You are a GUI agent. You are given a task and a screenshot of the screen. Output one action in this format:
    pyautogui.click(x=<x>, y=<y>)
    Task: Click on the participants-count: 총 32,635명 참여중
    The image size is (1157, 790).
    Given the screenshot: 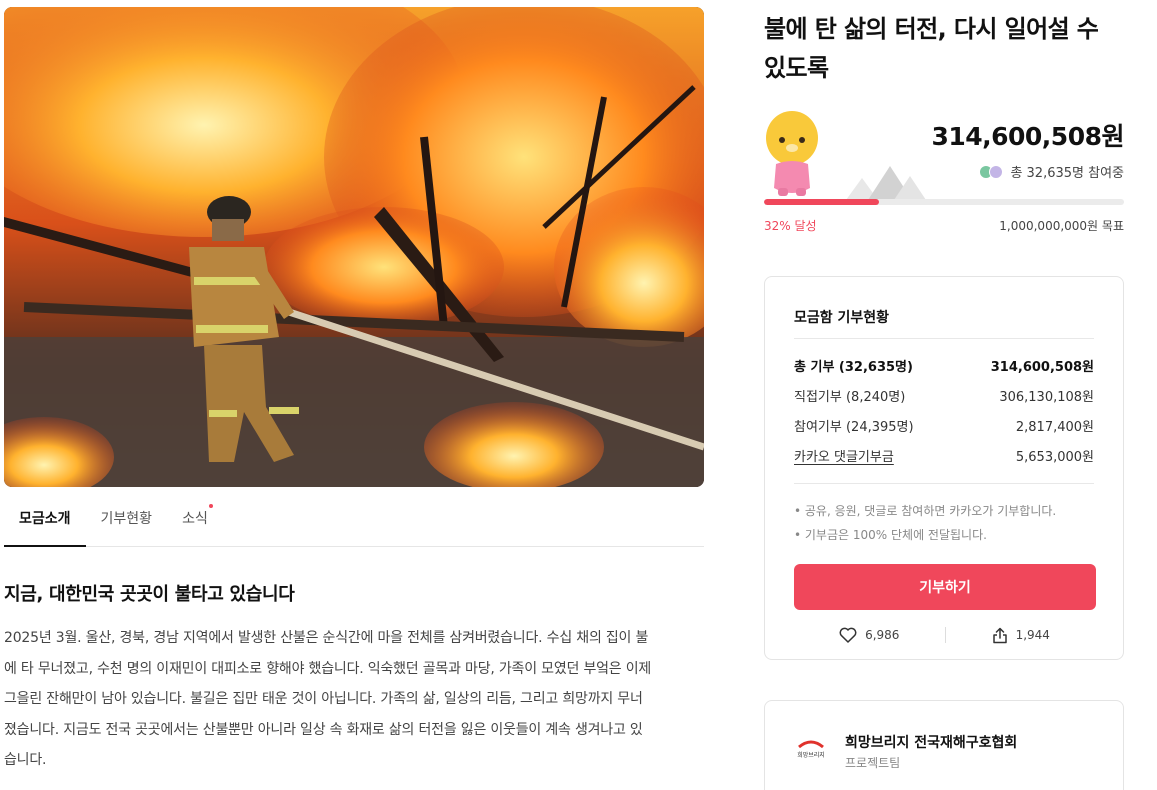 What is the action you would take?
    pyautogui.click(x=1067, y=173)
    